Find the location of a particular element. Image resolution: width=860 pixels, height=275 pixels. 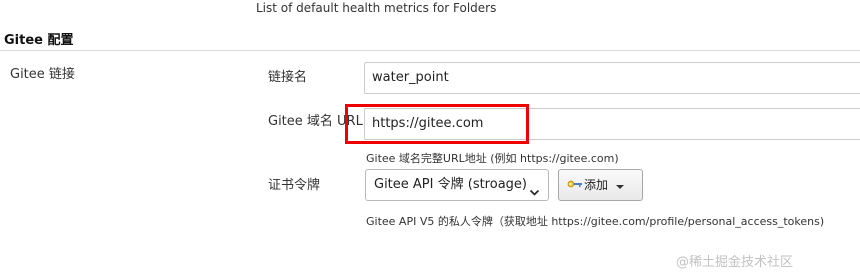

certificate-token-select: Gitee API 令牌 (stroage) is located at coordinates (457, 185).